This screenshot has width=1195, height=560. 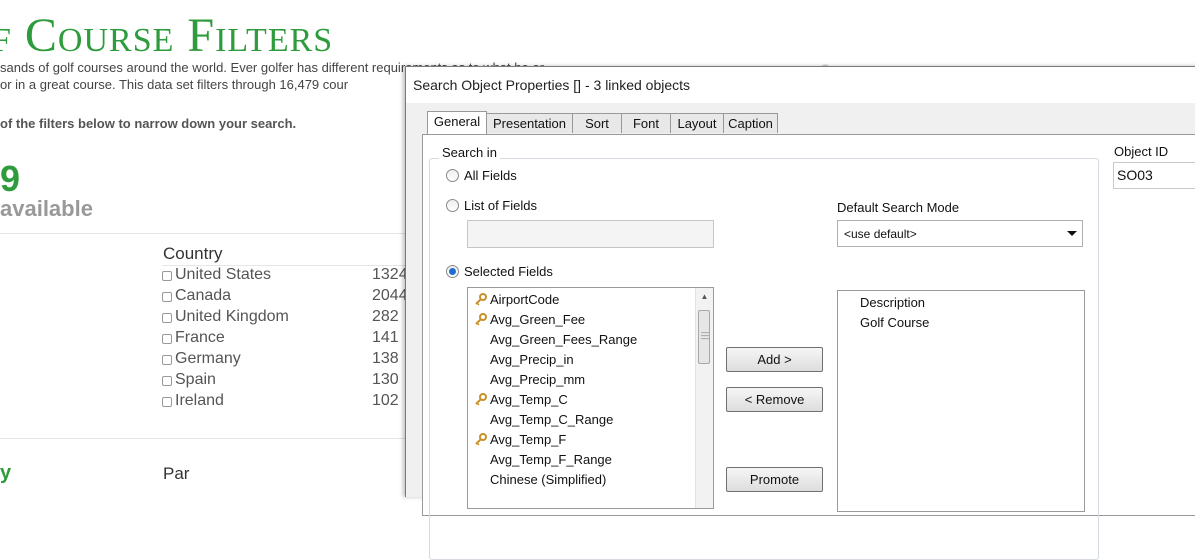 I want to click on radio-list-of-fields, so click(x=452, y=205).